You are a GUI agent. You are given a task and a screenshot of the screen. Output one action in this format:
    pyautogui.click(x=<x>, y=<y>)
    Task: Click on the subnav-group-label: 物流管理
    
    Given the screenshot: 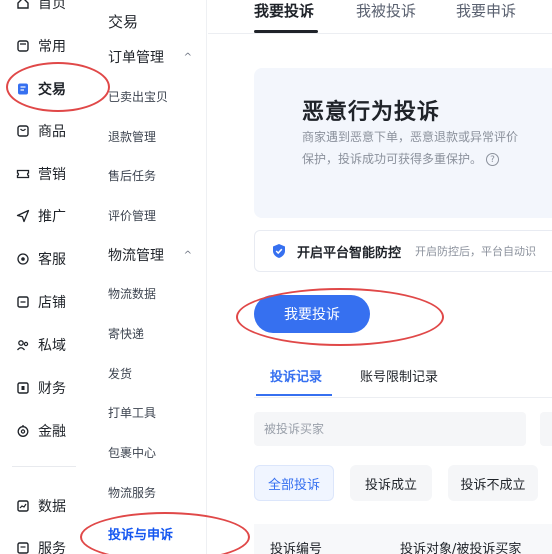 What is the action you would take?
    pyautogui.click(x=136, y=256)
    